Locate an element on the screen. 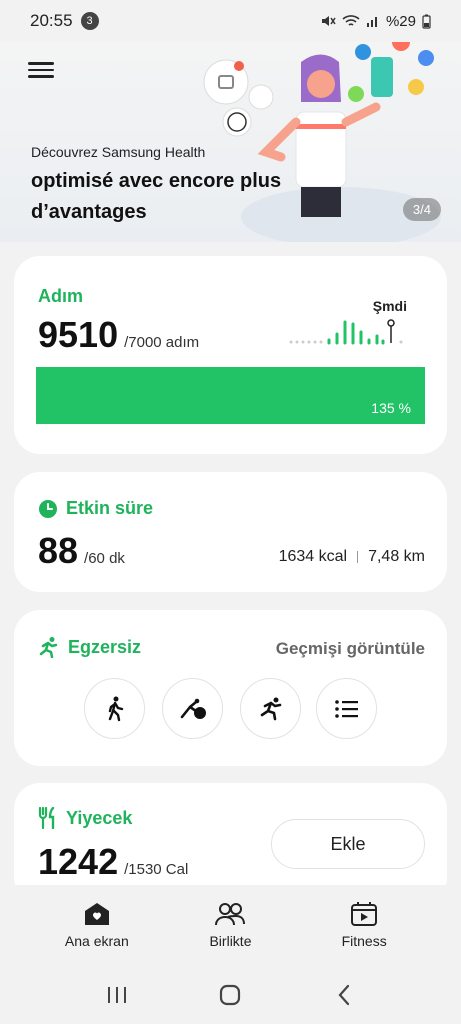  list-icon is located at coordinates (346, 708).